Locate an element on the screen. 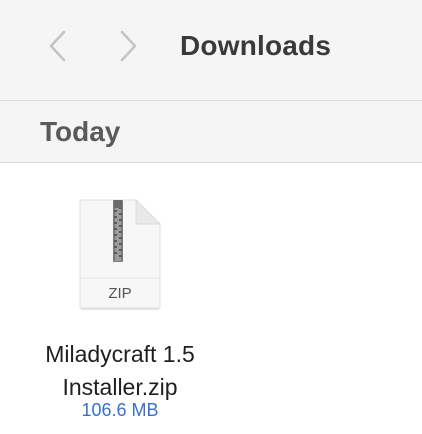 The image size is (422, 434). back-button is located at coordinates (57, 46).